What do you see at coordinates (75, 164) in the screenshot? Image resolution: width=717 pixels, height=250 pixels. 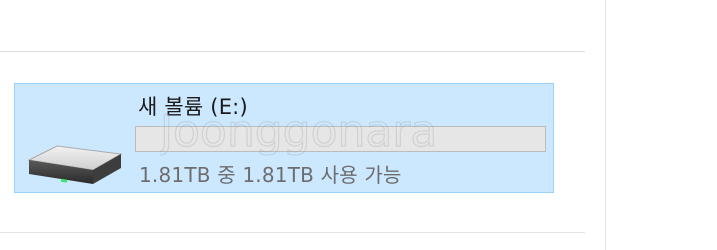 I see `hard-drive-icon` at bounding box center [75, 164].